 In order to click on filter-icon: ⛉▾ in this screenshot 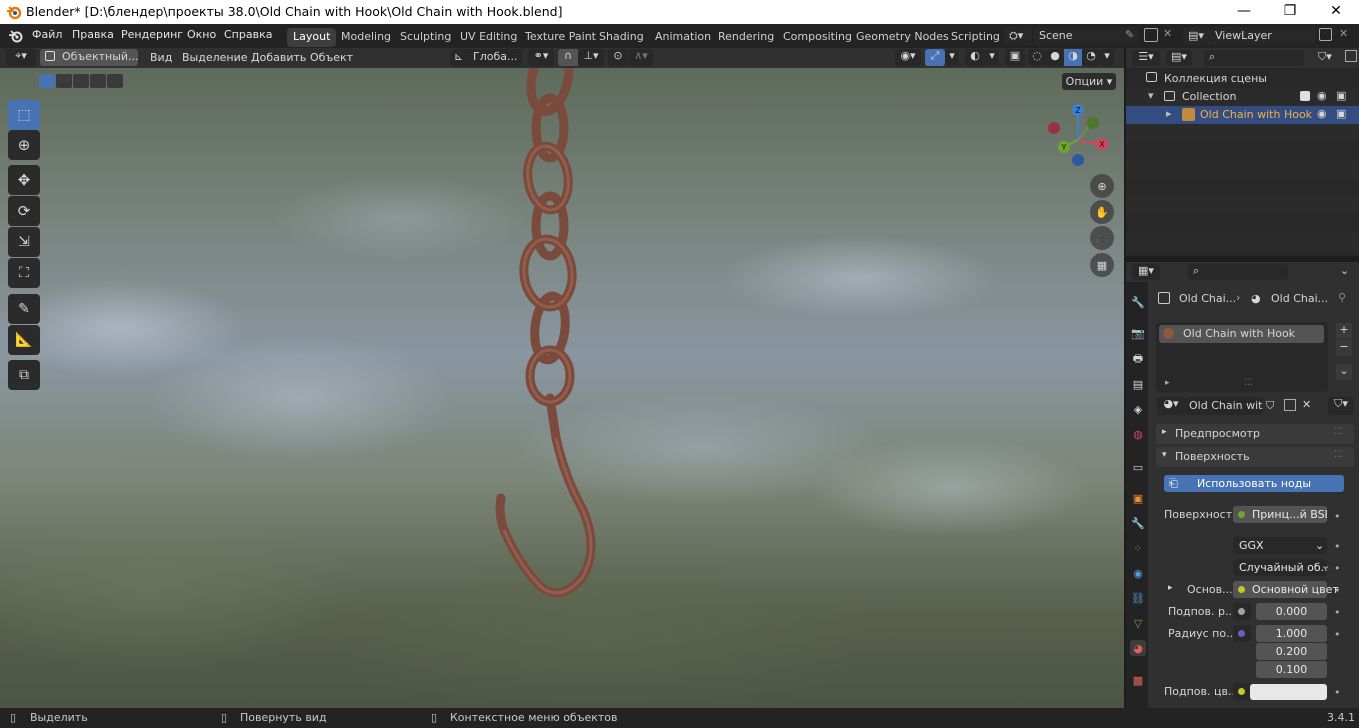, I will do `click(1325, 57)`.